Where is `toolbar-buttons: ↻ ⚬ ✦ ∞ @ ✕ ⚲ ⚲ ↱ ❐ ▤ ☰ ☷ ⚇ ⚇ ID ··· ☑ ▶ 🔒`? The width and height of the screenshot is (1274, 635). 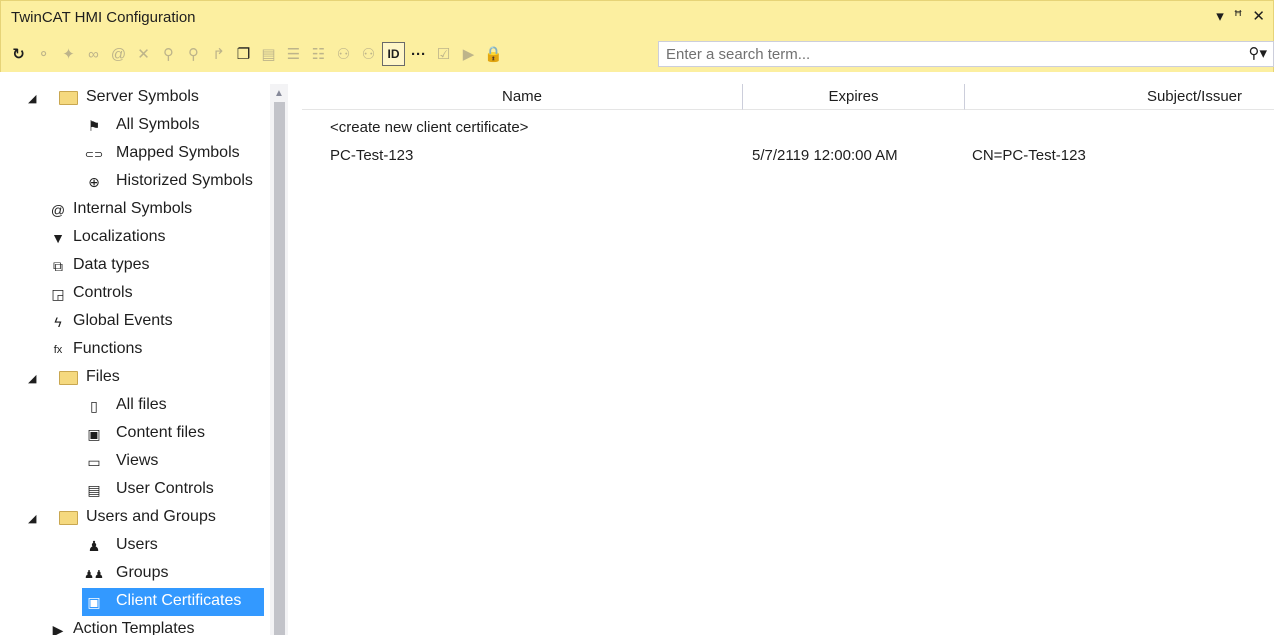
toolbar-buttons: ↻ ⚬ ✦ ∞ @ ✕ ⚲ ⚲ ↱ ❐ ▤ ☰ ☷ ⚇ ⚇ ID ··· ☑ ▶ 🔒 is located at coordinates (256, 54).